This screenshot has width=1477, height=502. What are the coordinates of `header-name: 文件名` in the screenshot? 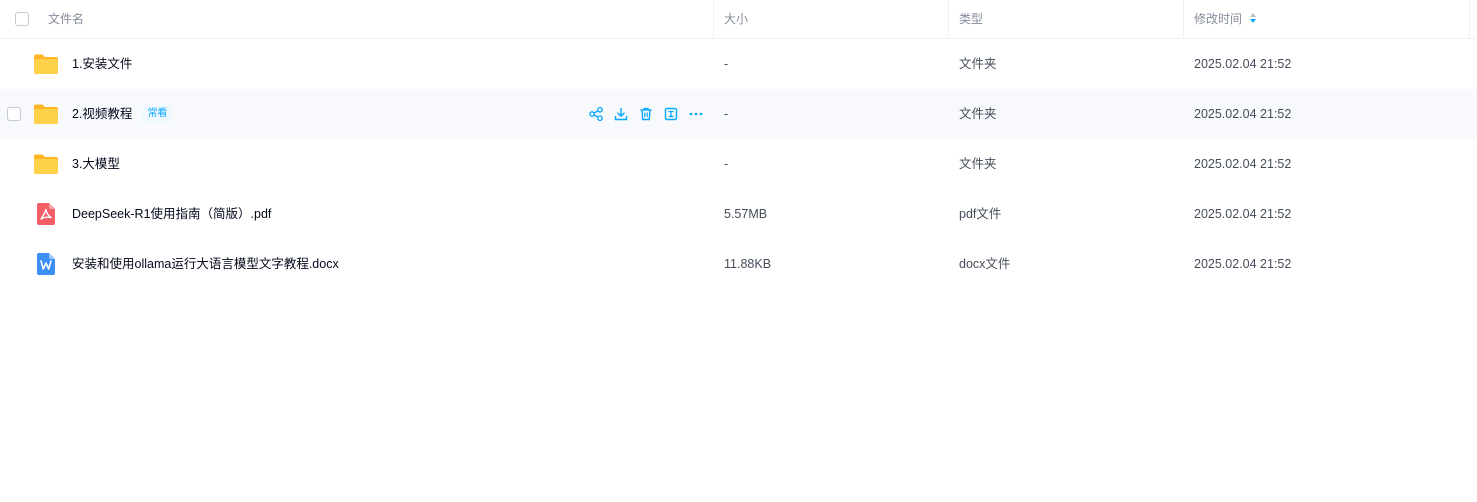 It's located at (66, 19).